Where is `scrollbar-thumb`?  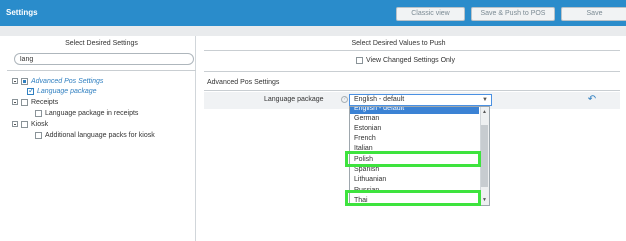 scrollbar-thumb is located at coordinates (484, 156).